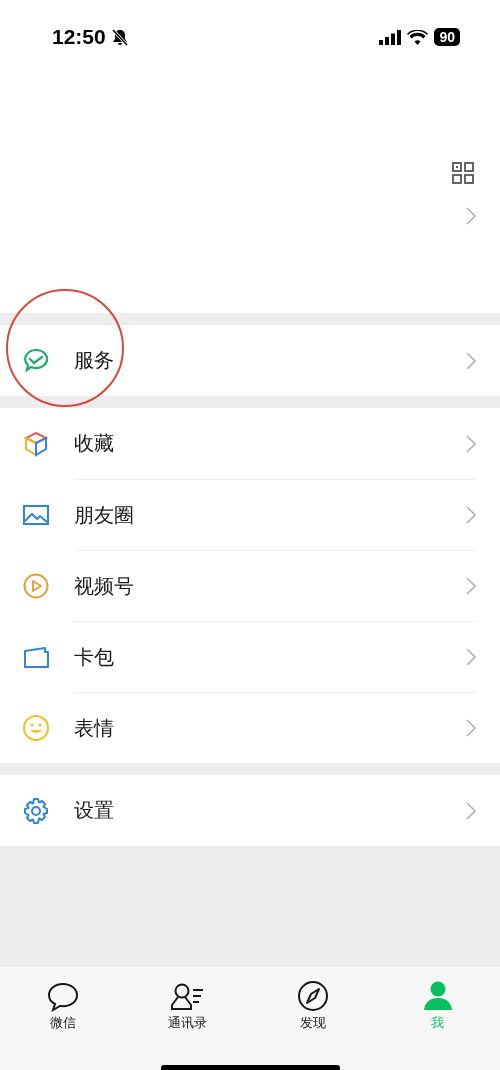 This screenshot has height=1070, width=500. I want to click on menu-item: 服务, so click(250, 360).